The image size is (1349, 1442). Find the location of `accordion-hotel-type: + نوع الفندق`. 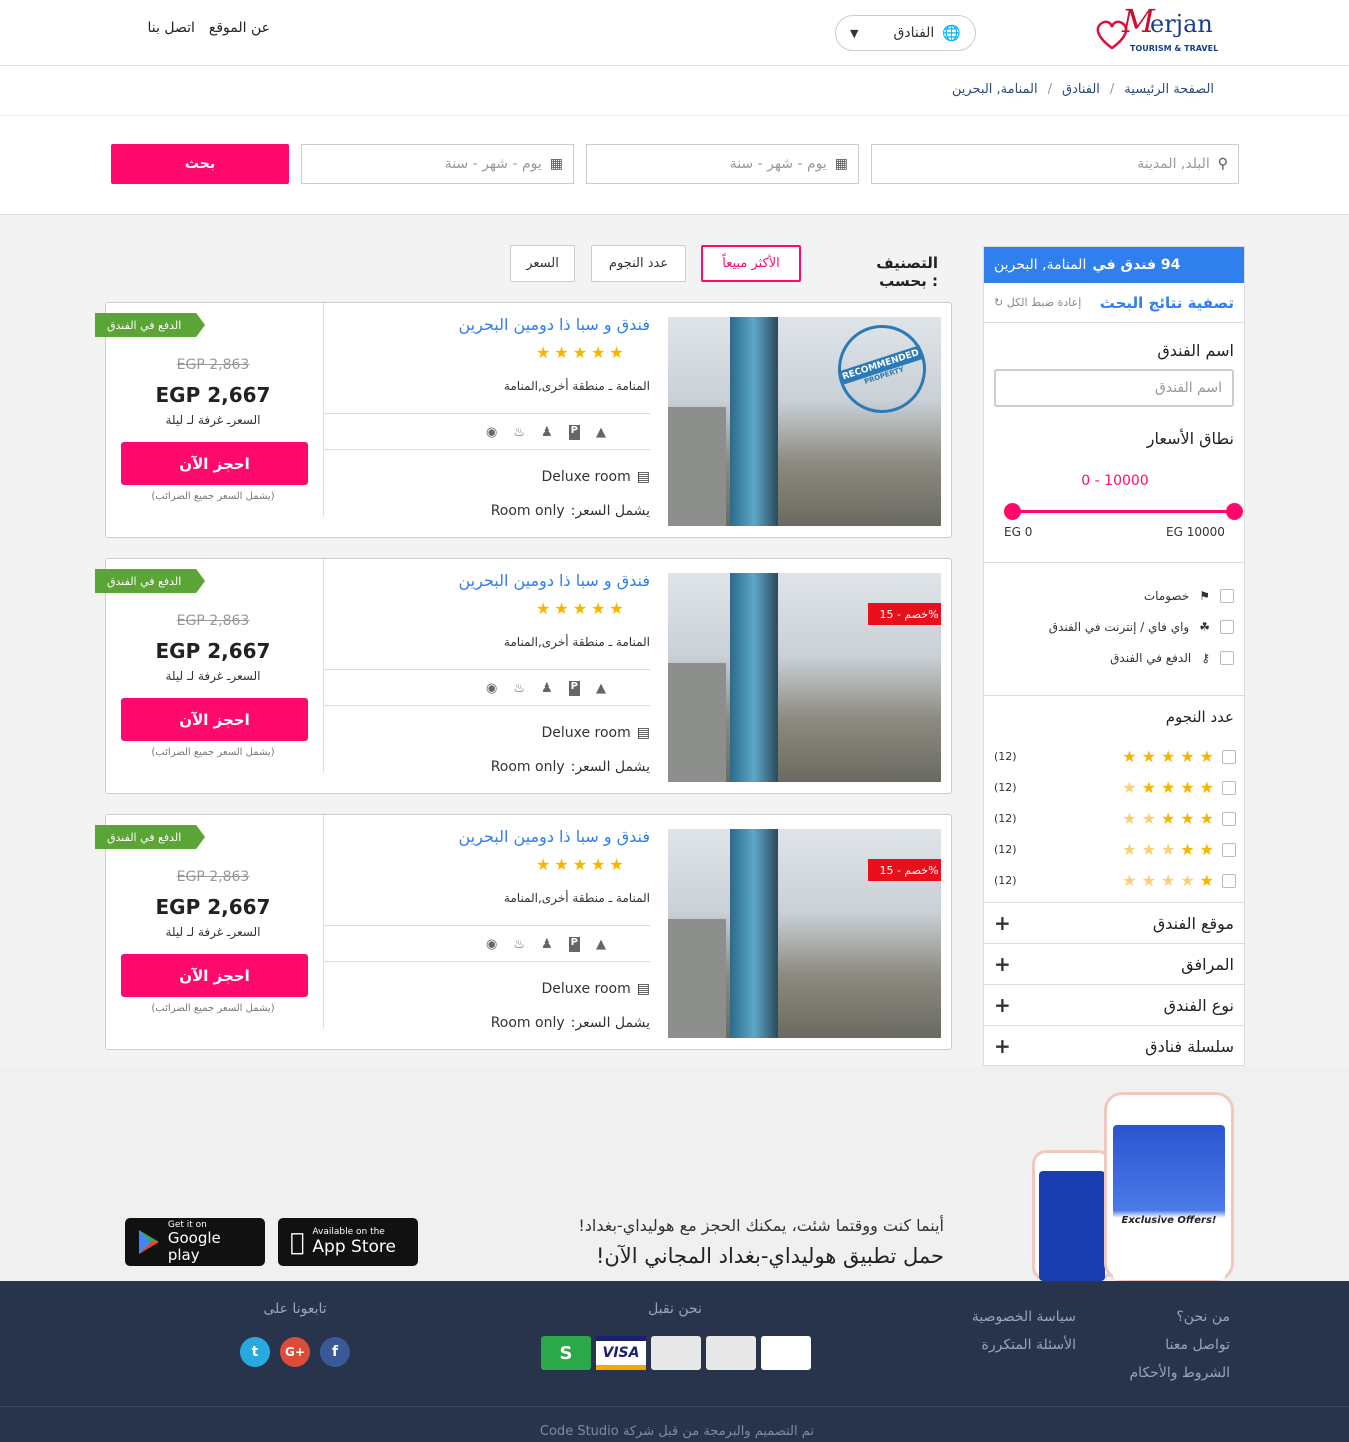

accordion-hotel-type: + نوع الفندق is located at coordinates (1114, 1004).